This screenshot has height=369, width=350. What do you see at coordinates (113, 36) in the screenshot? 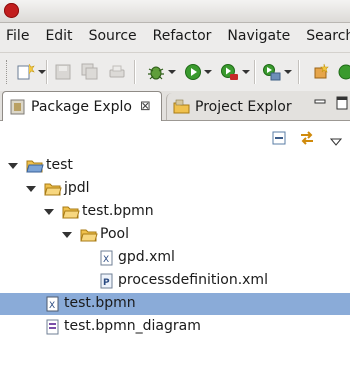
I see `menu-source: Source` at bounding box center [113, 36].